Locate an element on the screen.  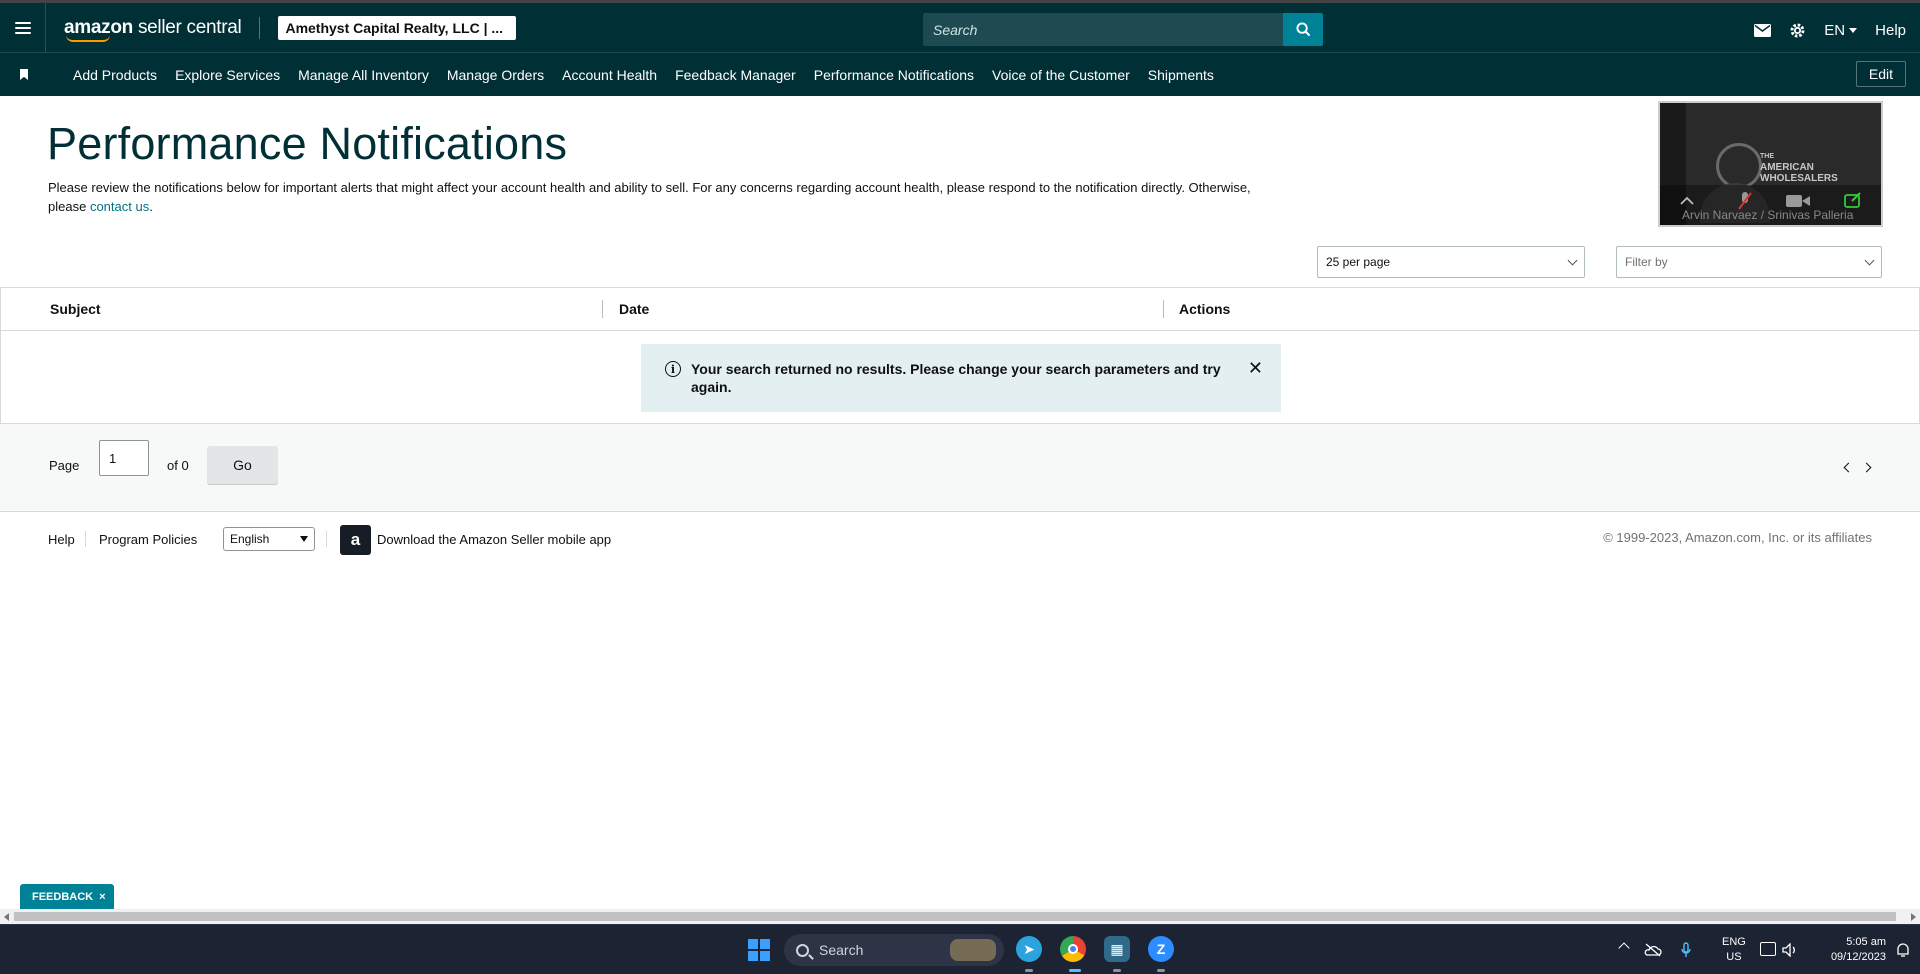
telegram-icon: ➤ is located at coordinates (1029, 949).